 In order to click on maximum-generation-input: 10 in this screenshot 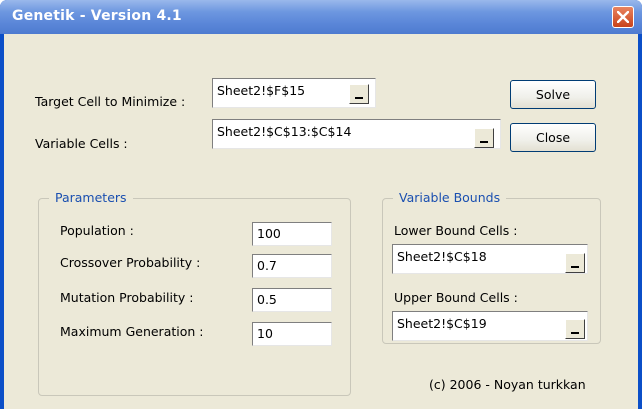, I will do `click(292, 334)`.